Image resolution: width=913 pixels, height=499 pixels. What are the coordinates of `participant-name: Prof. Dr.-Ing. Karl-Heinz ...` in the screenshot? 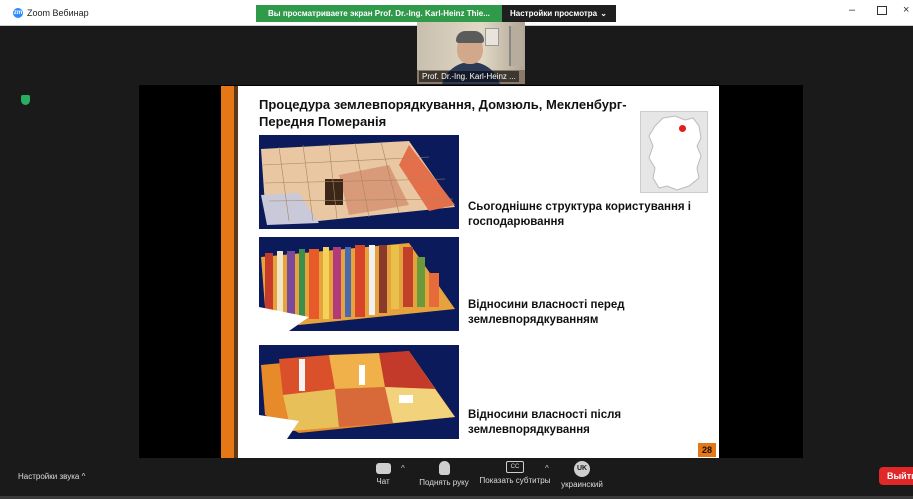 It's located at (469, 76).